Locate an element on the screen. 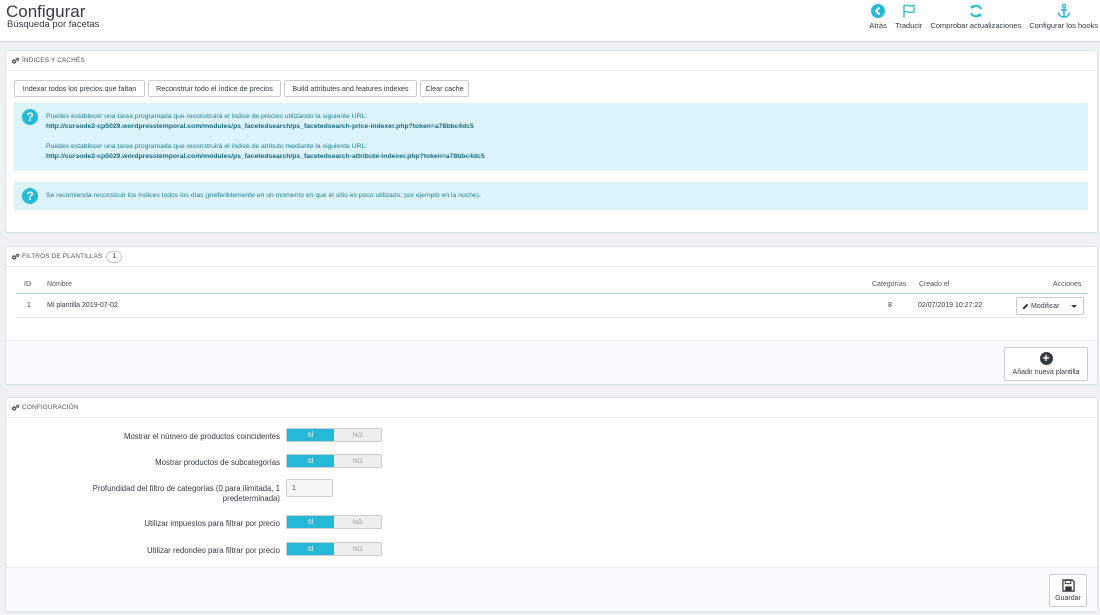 Image resolution: width=1100 pixels, height=615 pixels. row-categories: 8 is located at coordinates (890, 305).